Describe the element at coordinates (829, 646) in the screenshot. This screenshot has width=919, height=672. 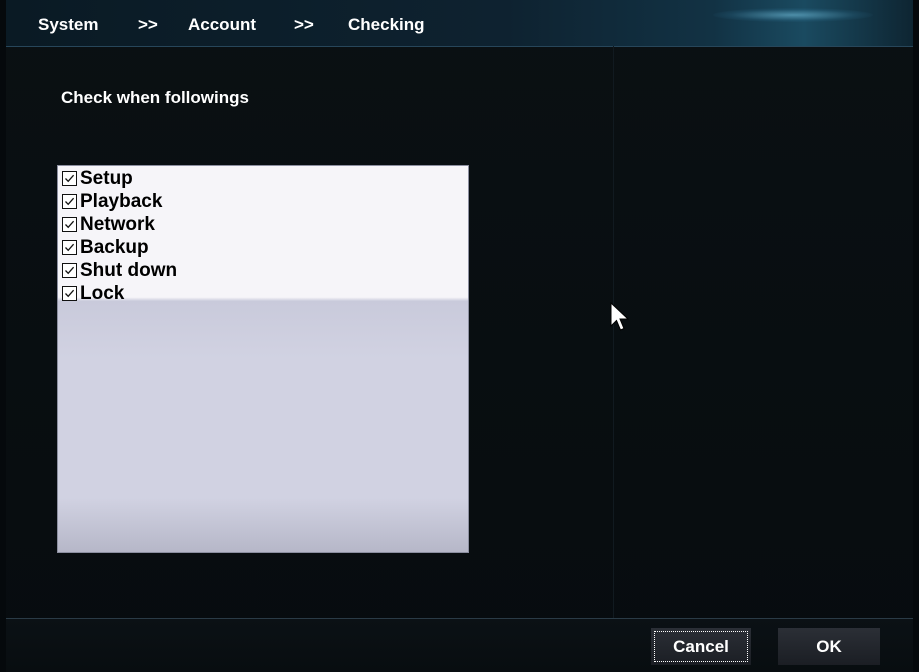
I see `ok-button: OK` at that location.